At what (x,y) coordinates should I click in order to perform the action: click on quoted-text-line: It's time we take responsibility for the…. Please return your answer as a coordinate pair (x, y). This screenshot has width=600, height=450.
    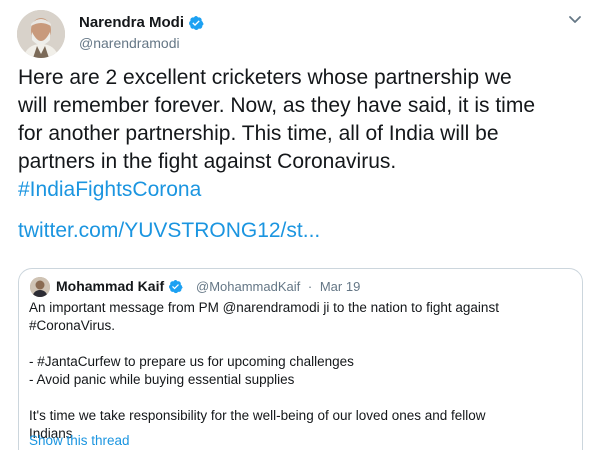
    Looking at the image, I should click on (257, 415).